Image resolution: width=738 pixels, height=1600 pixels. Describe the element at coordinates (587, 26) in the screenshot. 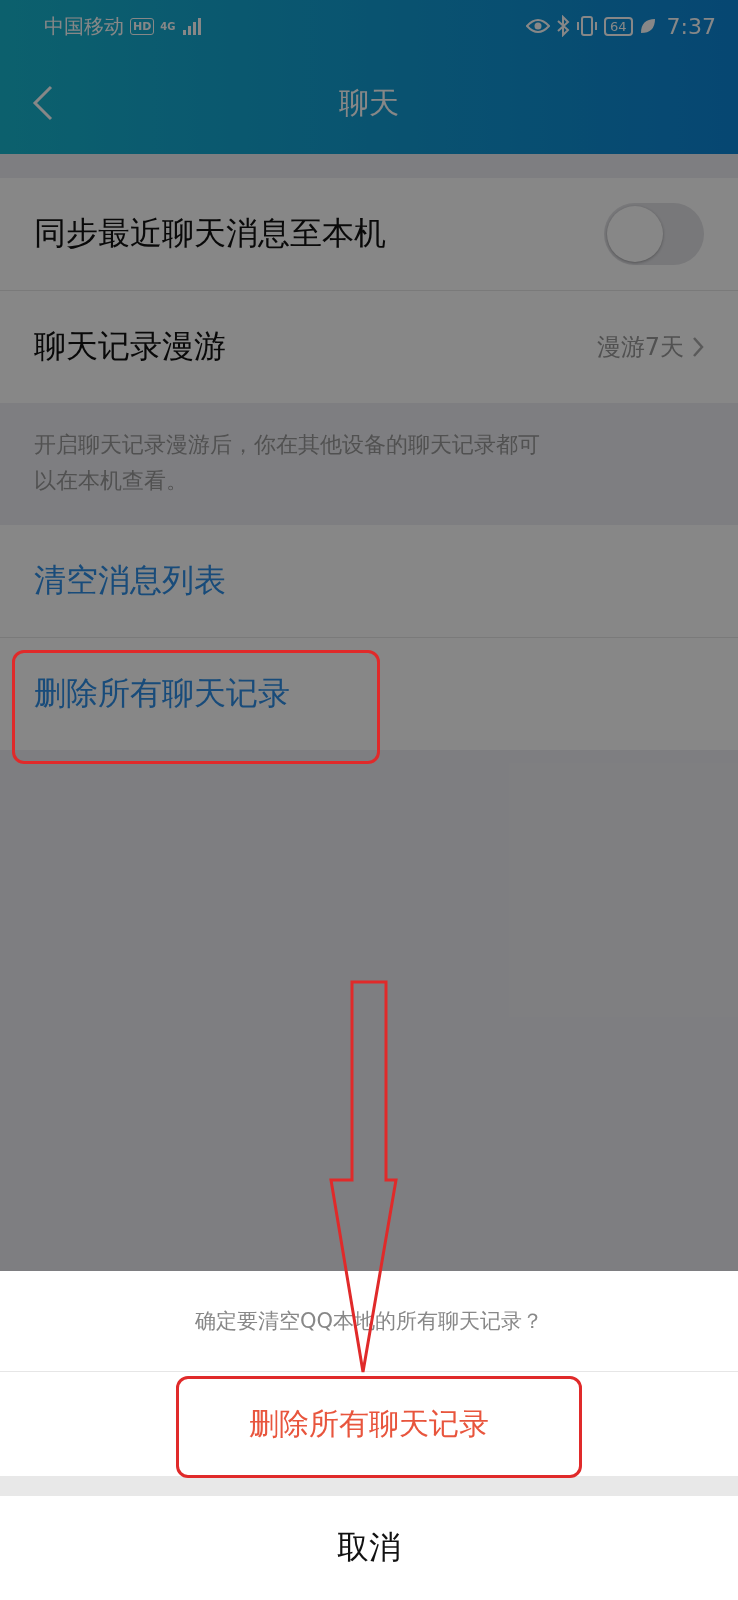

I see `vibrate-icon` at that location.